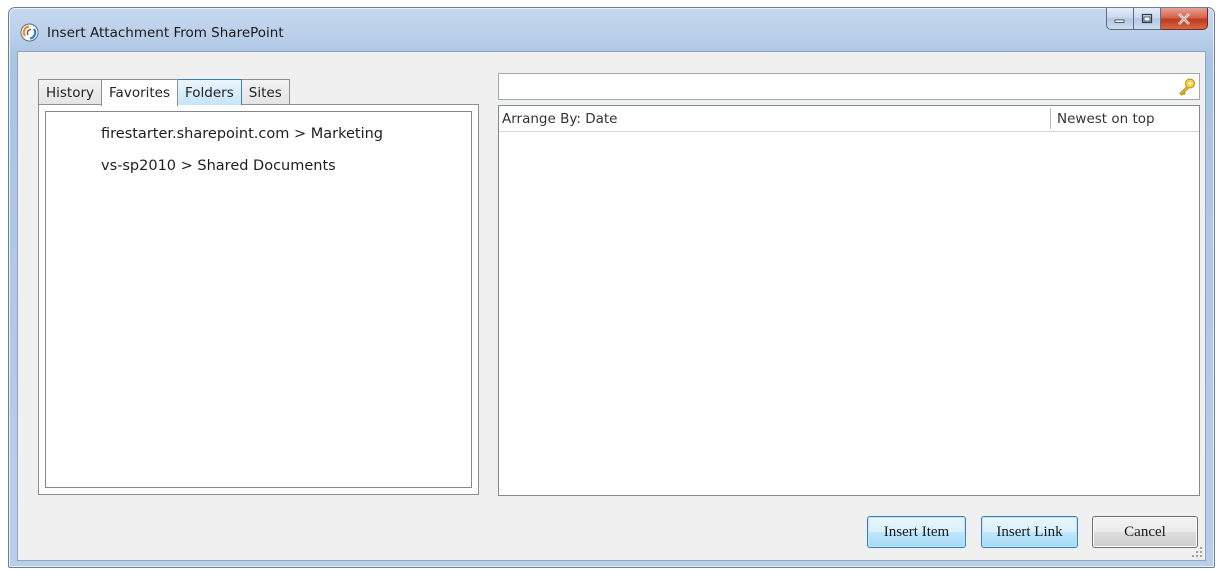 The width and height of the screenshot is (1220, 570). I want to click on header-divider, so click(1050, 118).